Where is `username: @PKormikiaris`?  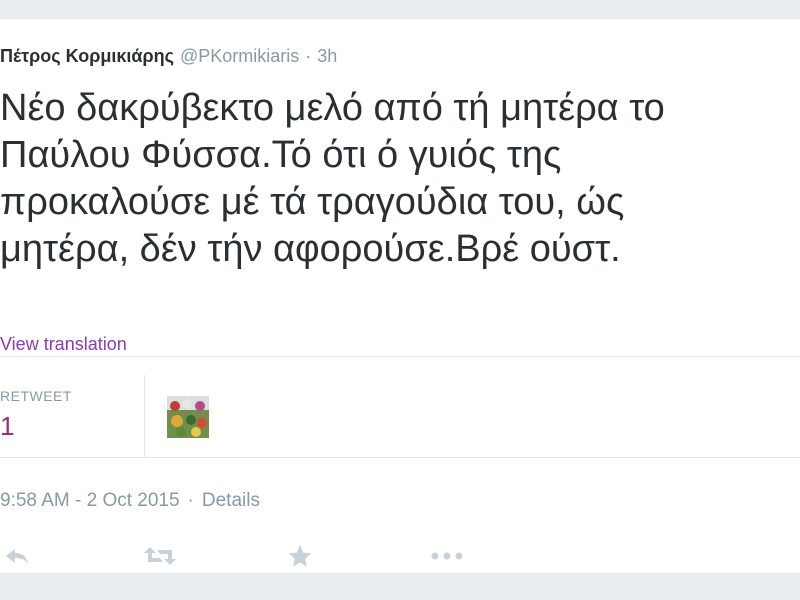 username: @PKormikiaris is located at coordinates (239, 56).